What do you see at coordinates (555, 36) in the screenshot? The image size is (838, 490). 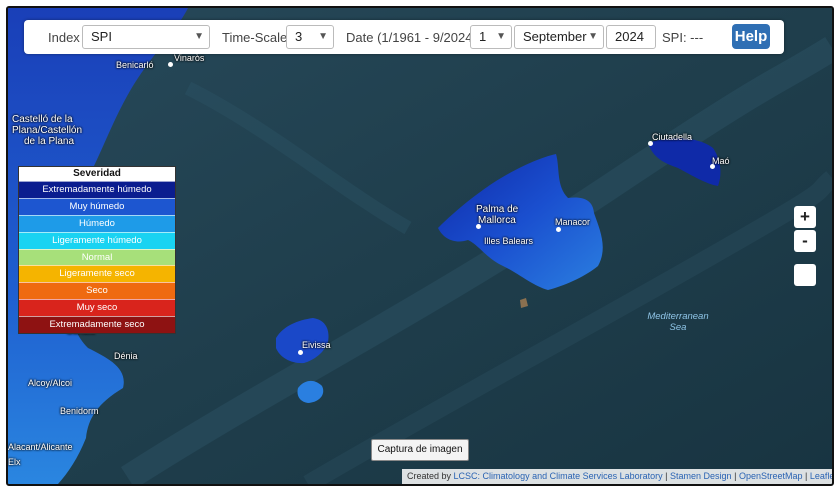 I see `month-select-value: September` at bounding box center [555, 36].